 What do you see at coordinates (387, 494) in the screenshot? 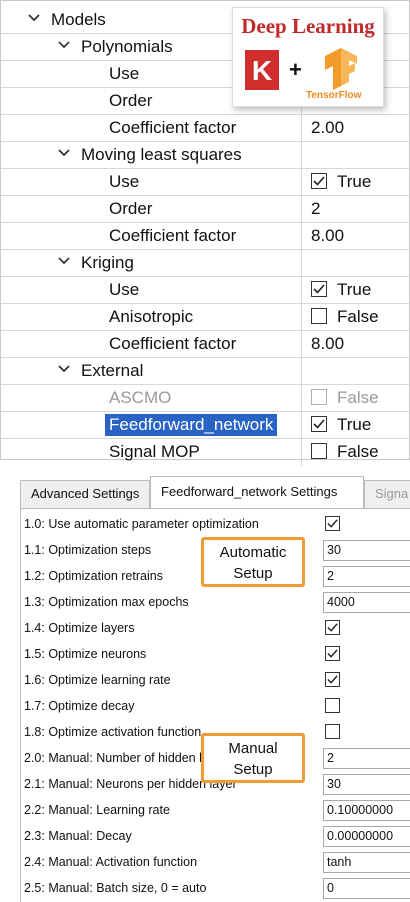
I see `tab-signal-mop-settings: Signa` at bounding box center [387, 494].